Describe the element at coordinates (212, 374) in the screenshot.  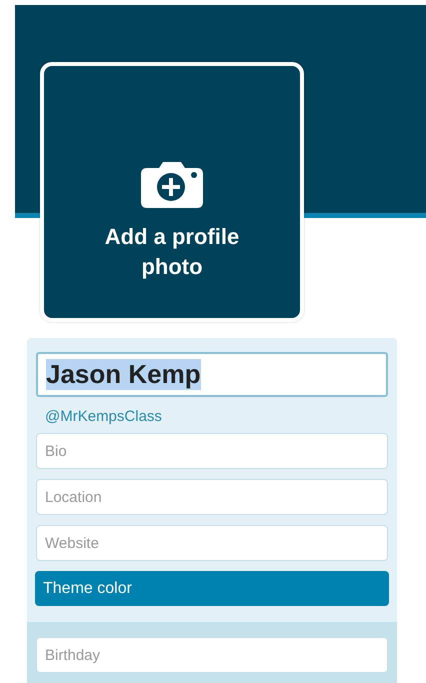
I see `name-input-field: Jason Kemp` at that location.